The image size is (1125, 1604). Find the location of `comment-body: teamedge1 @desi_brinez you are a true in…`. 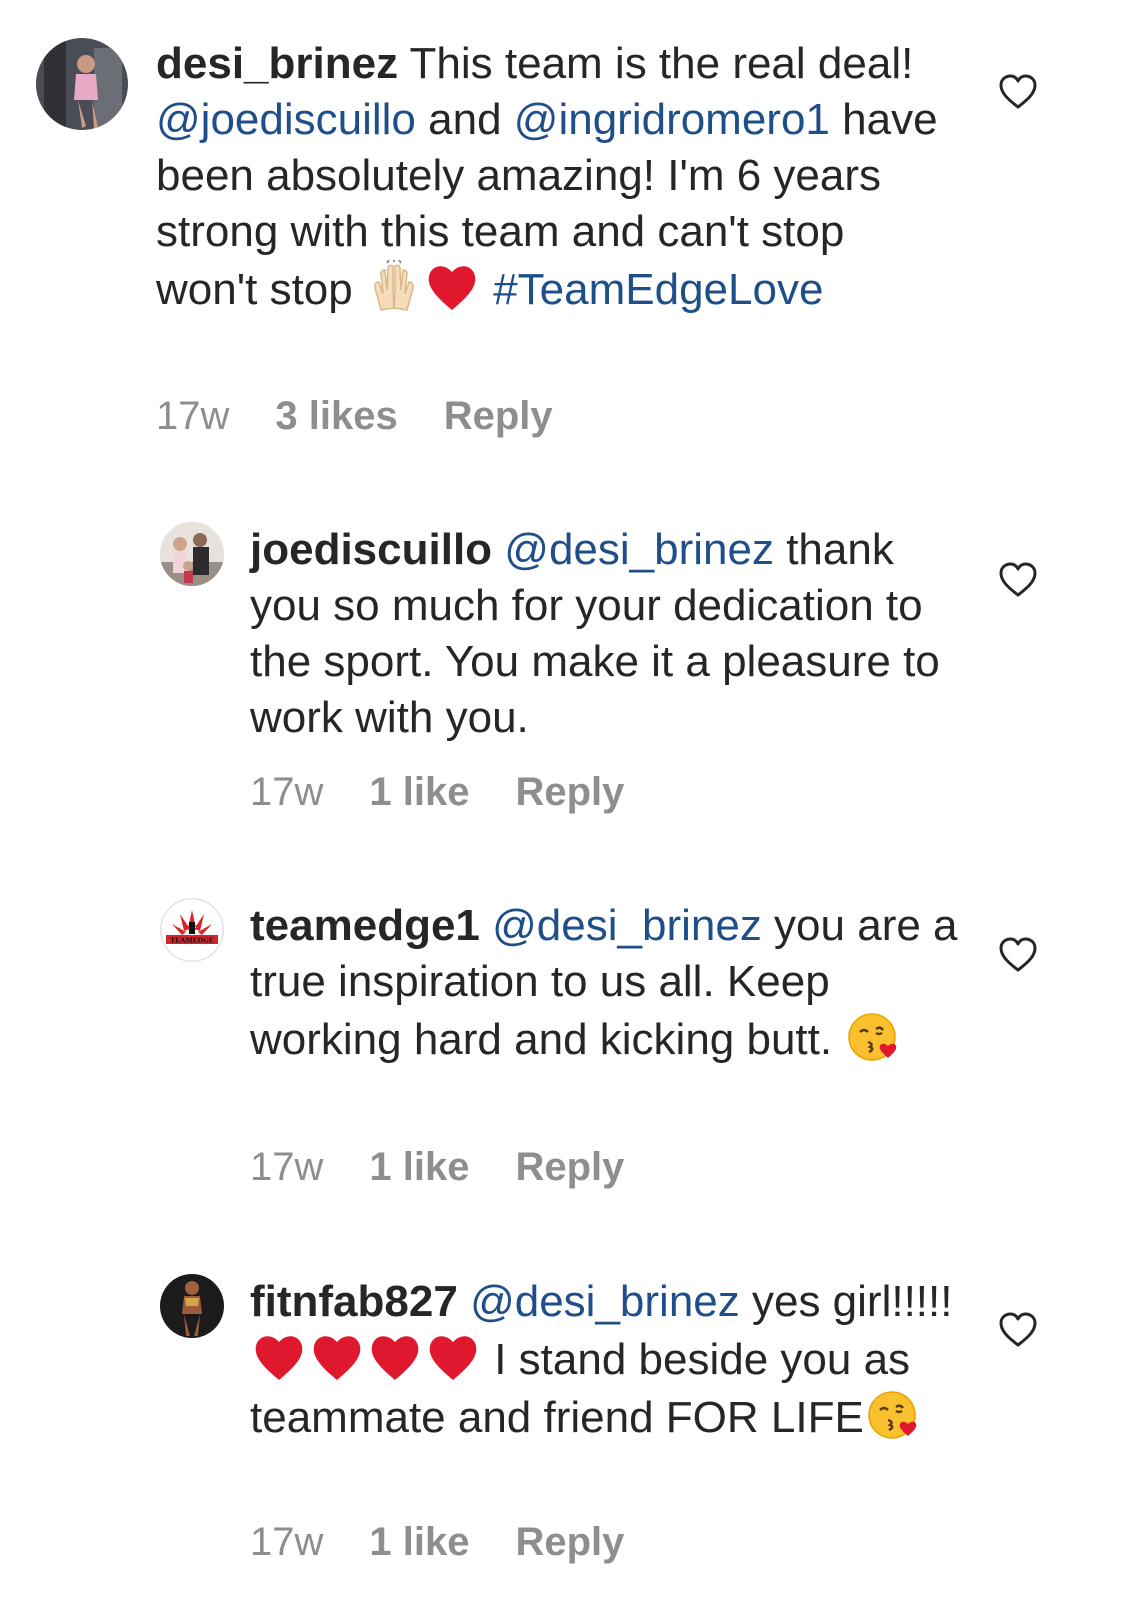

comment-body: teamedge1 @desi_brinez you are a true in… is located at coordinates (605, 983).